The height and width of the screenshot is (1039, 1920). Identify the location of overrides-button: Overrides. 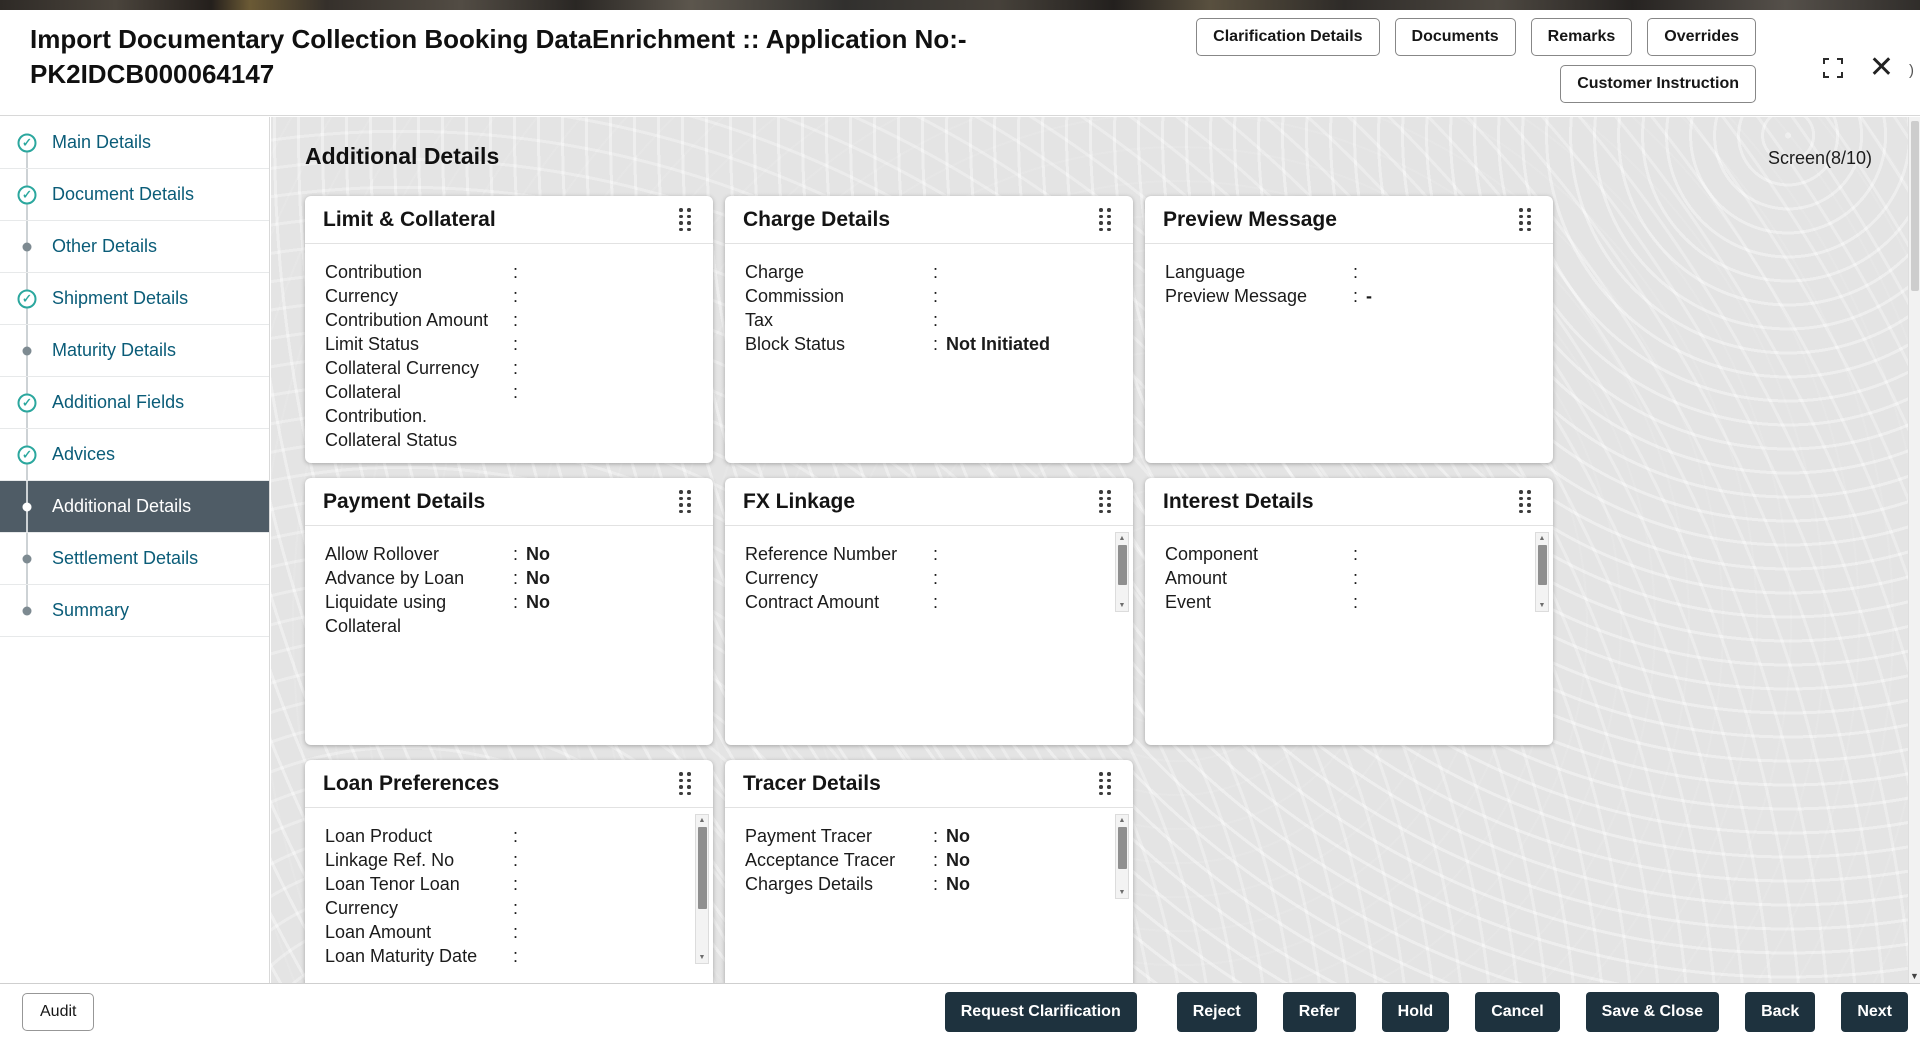
(1701, 37).